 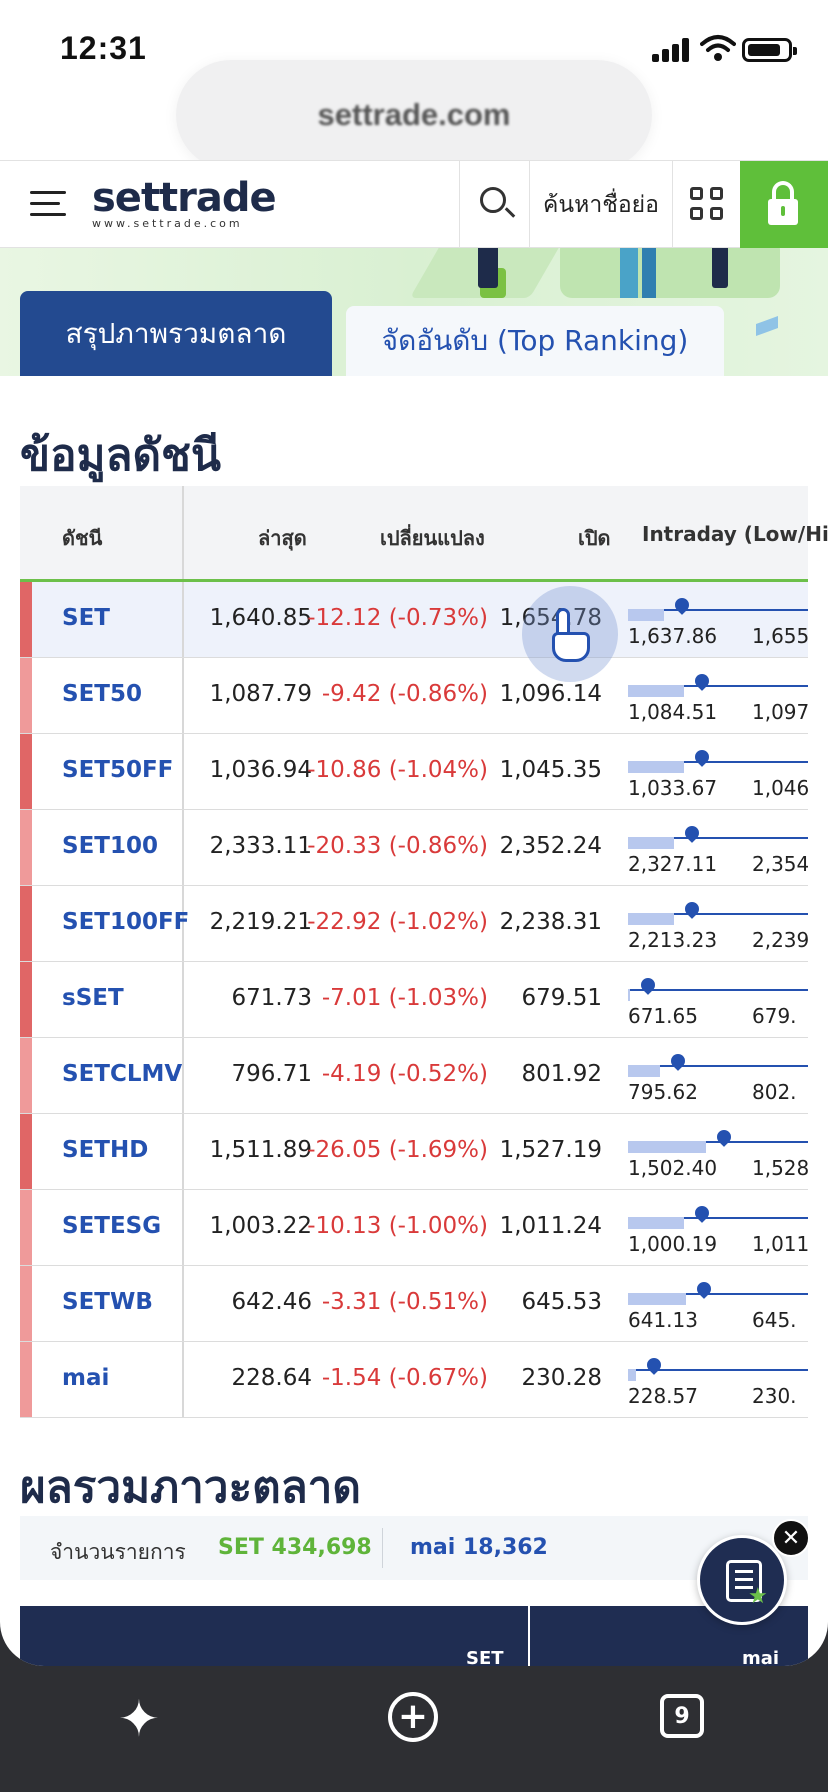 What do you see at coordinates (271, 998) in the screenshot?
I see `last-value: 671.73` at bounding box center [271, 998].